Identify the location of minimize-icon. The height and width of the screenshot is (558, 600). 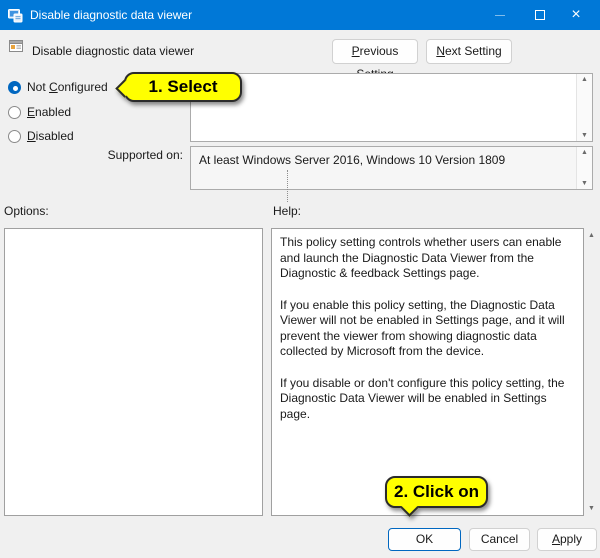
(500, 15).